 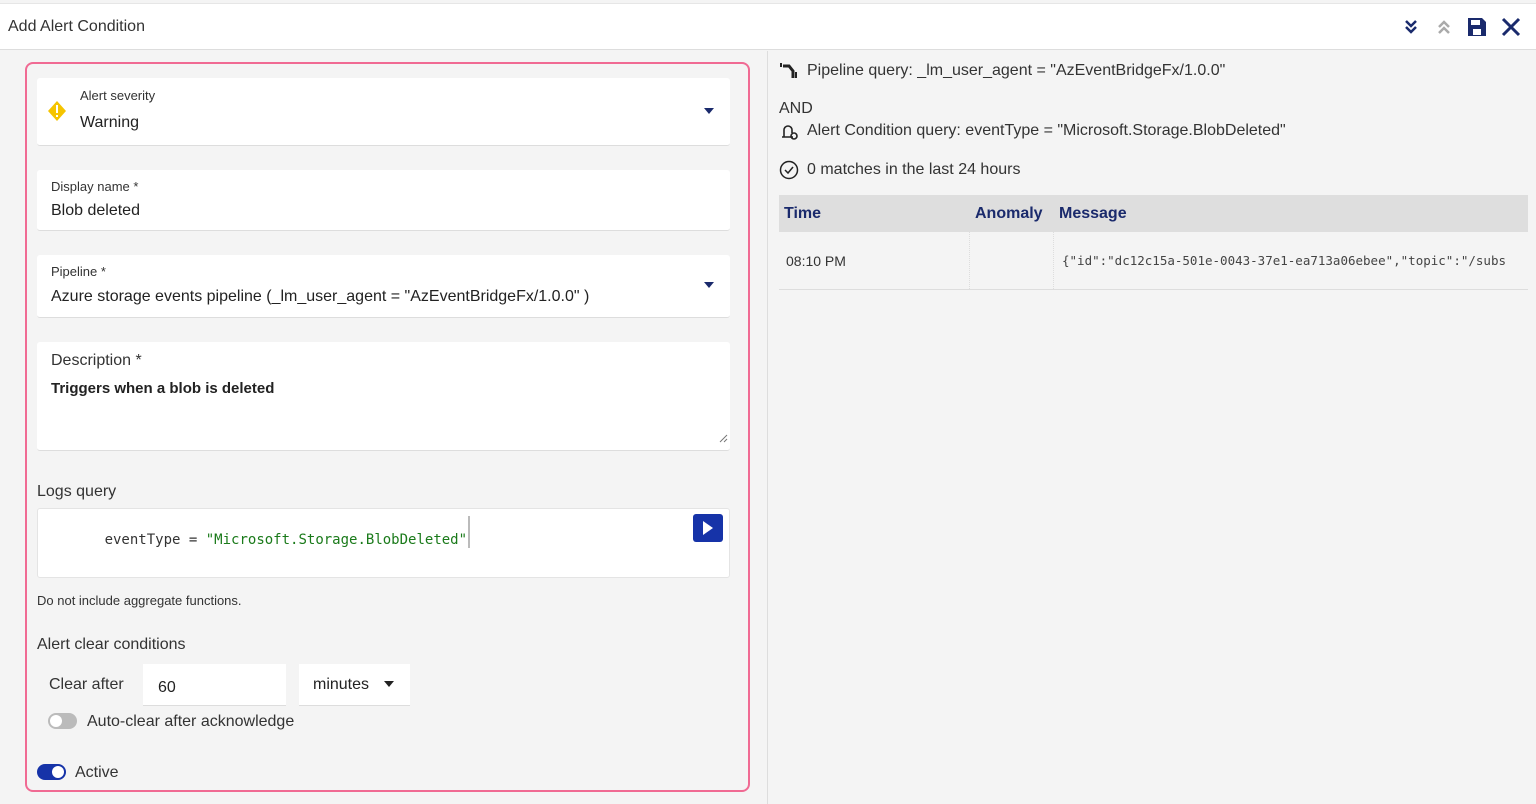 What do you see at coordinates (167, 687) in the screenshot?
I see `clear-after-value: 60` at bounding box center [167, 687].